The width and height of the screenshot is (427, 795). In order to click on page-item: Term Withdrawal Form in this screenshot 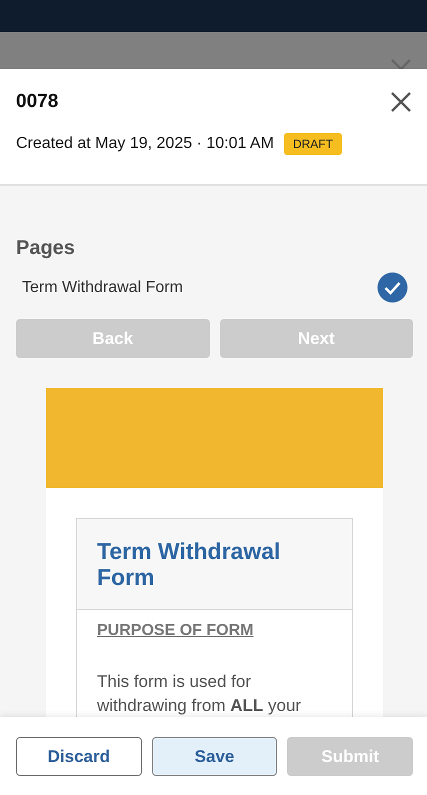, I will do `click(102, 287)`.